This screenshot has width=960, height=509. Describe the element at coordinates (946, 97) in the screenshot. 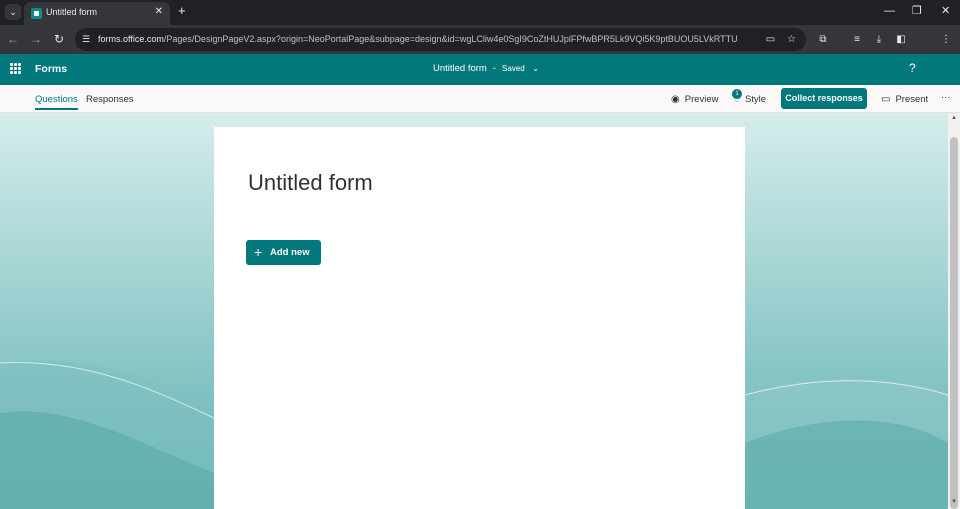

I see `more-options-icon: ···` at that location.